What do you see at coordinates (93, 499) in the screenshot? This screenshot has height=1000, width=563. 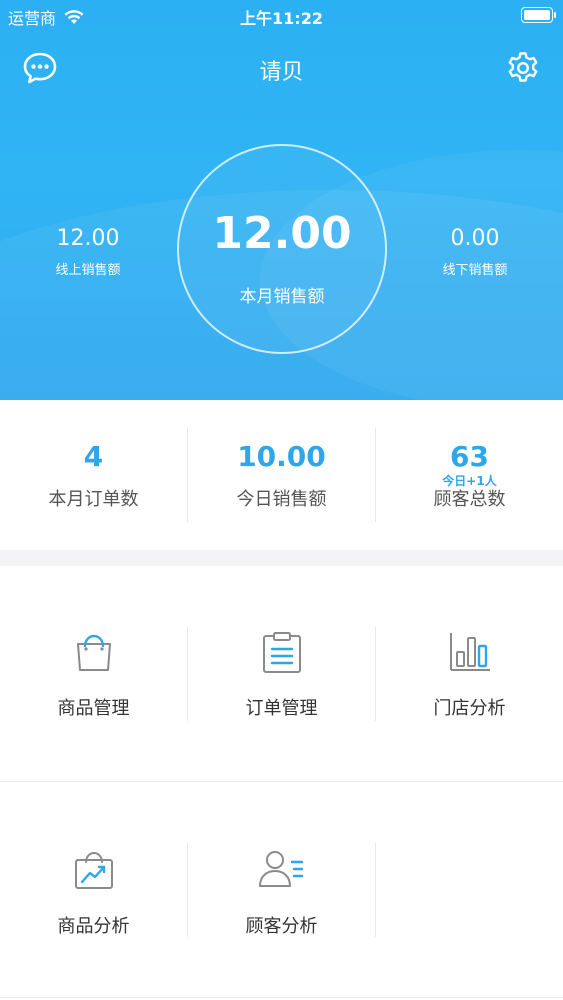 I see `stat-label: 本月订单数` at bounding box center [93, 499].